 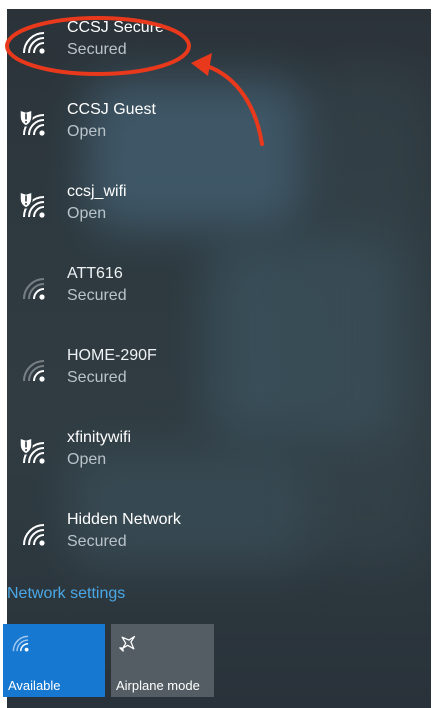 What do you see at coordinates (158, 685) in the screenshot?
I see `quick-action-label: Airplane mode` at bounding box center [158, 685].